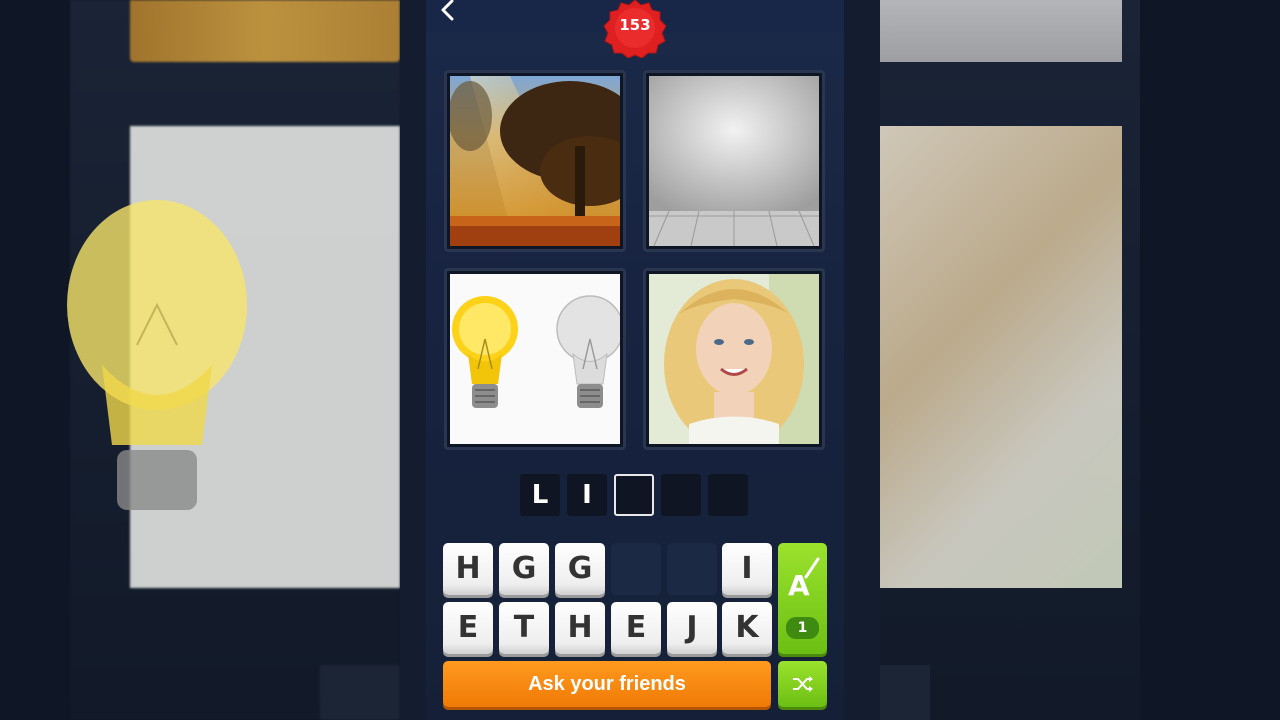  I want to click on autumn-forest-image, so click(535, 161).